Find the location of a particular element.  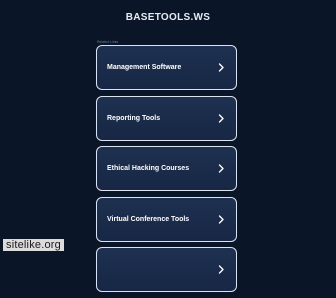

link-label: Ethical Hacking Courses is located at coordinates (148, 168).